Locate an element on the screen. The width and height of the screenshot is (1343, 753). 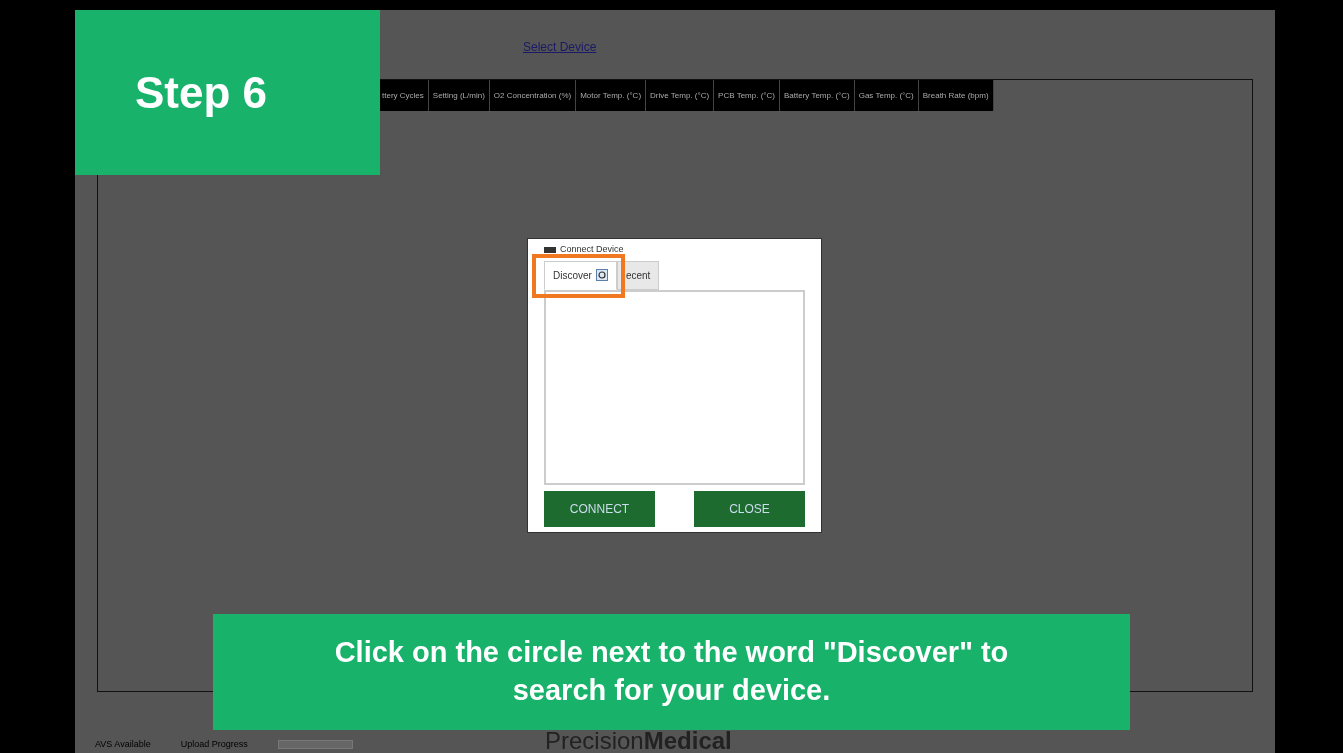
dialog-button: CLOSE is located at coordinates (749, 508).